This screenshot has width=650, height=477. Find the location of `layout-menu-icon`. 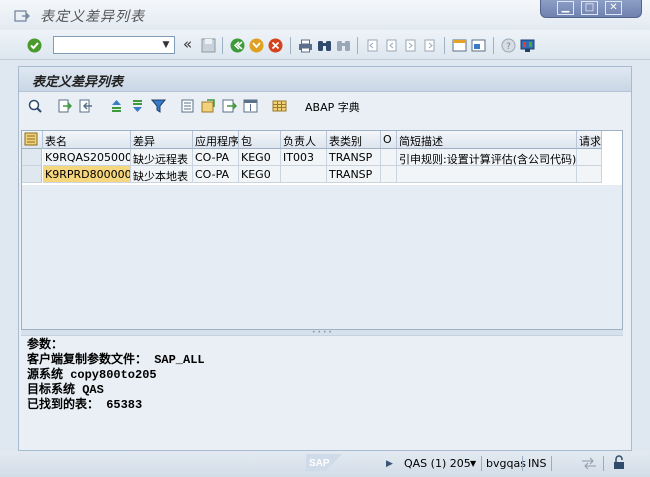

layout-menu-icon is located at coordinates (527, 45).